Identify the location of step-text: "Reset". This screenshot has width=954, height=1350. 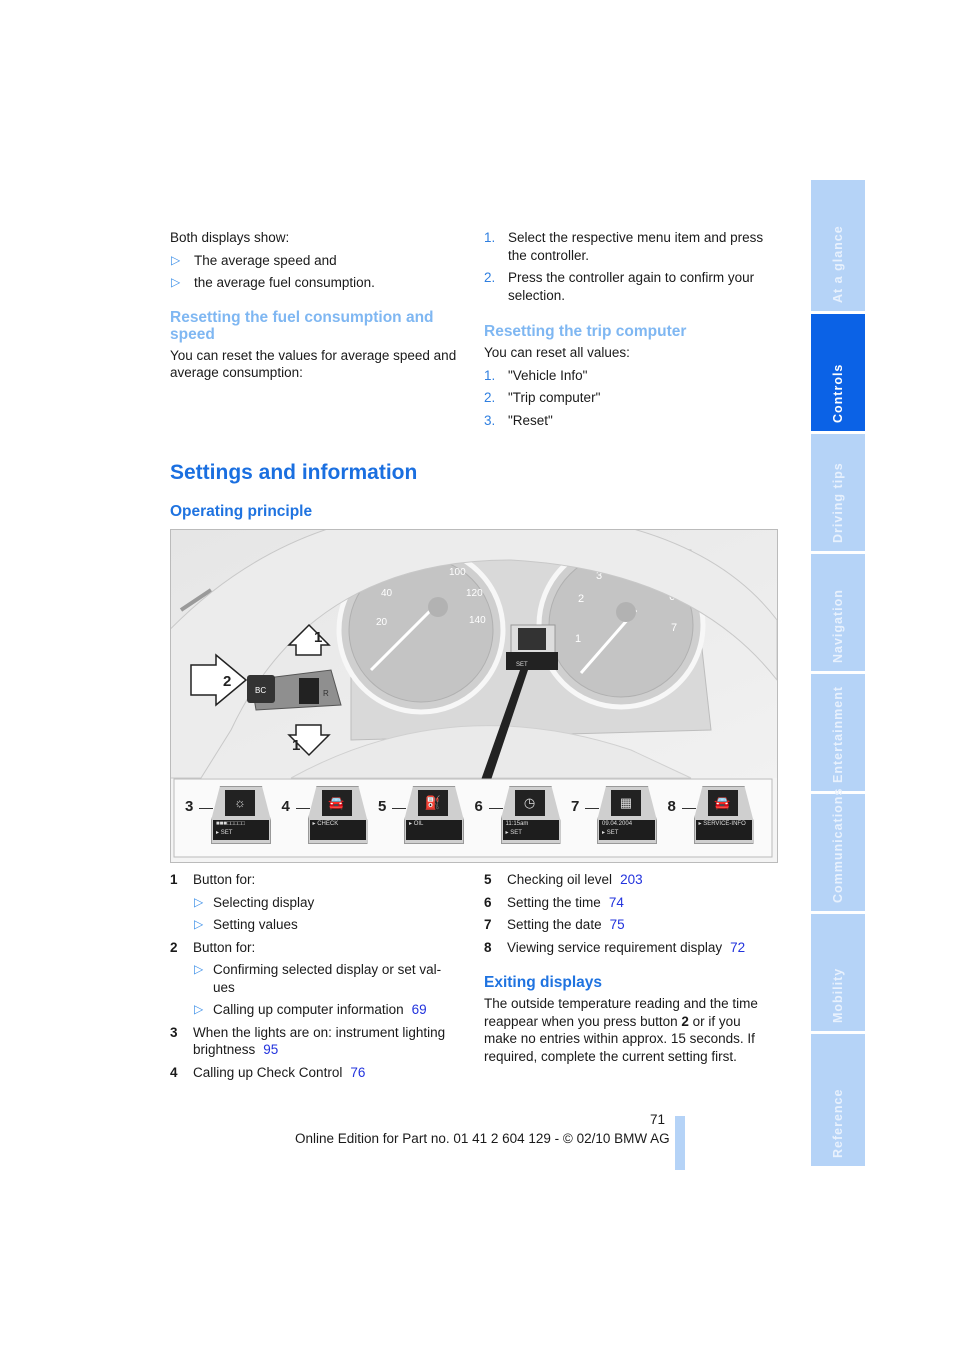
(530, 420).